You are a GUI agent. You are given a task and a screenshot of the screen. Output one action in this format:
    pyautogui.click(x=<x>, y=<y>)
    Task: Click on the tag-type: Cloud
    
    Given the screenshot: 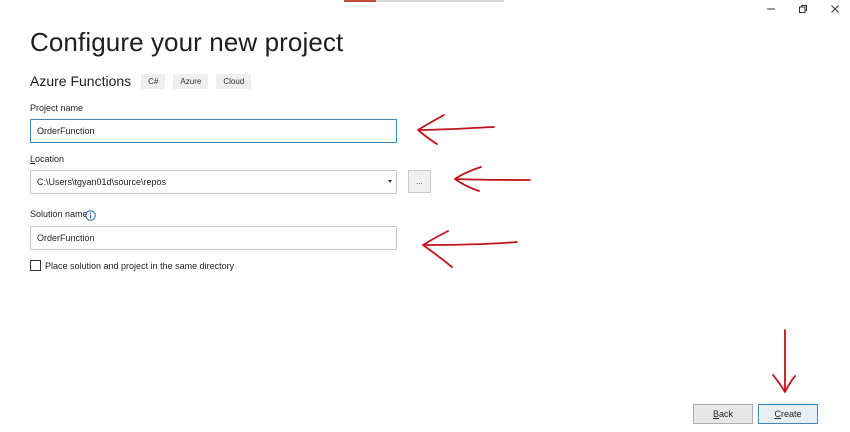 What is the action you would take?
    pyautogui.click(x=234, y=81)
    